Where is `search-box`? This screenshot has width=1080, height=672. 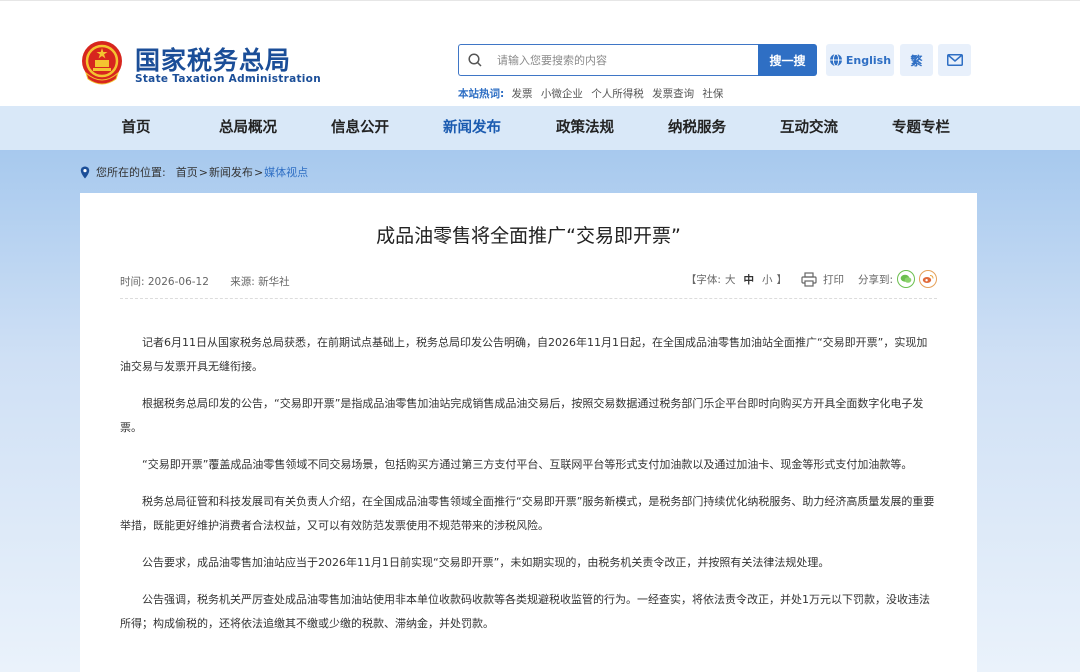
search-box is located at coordinates (608, 60).